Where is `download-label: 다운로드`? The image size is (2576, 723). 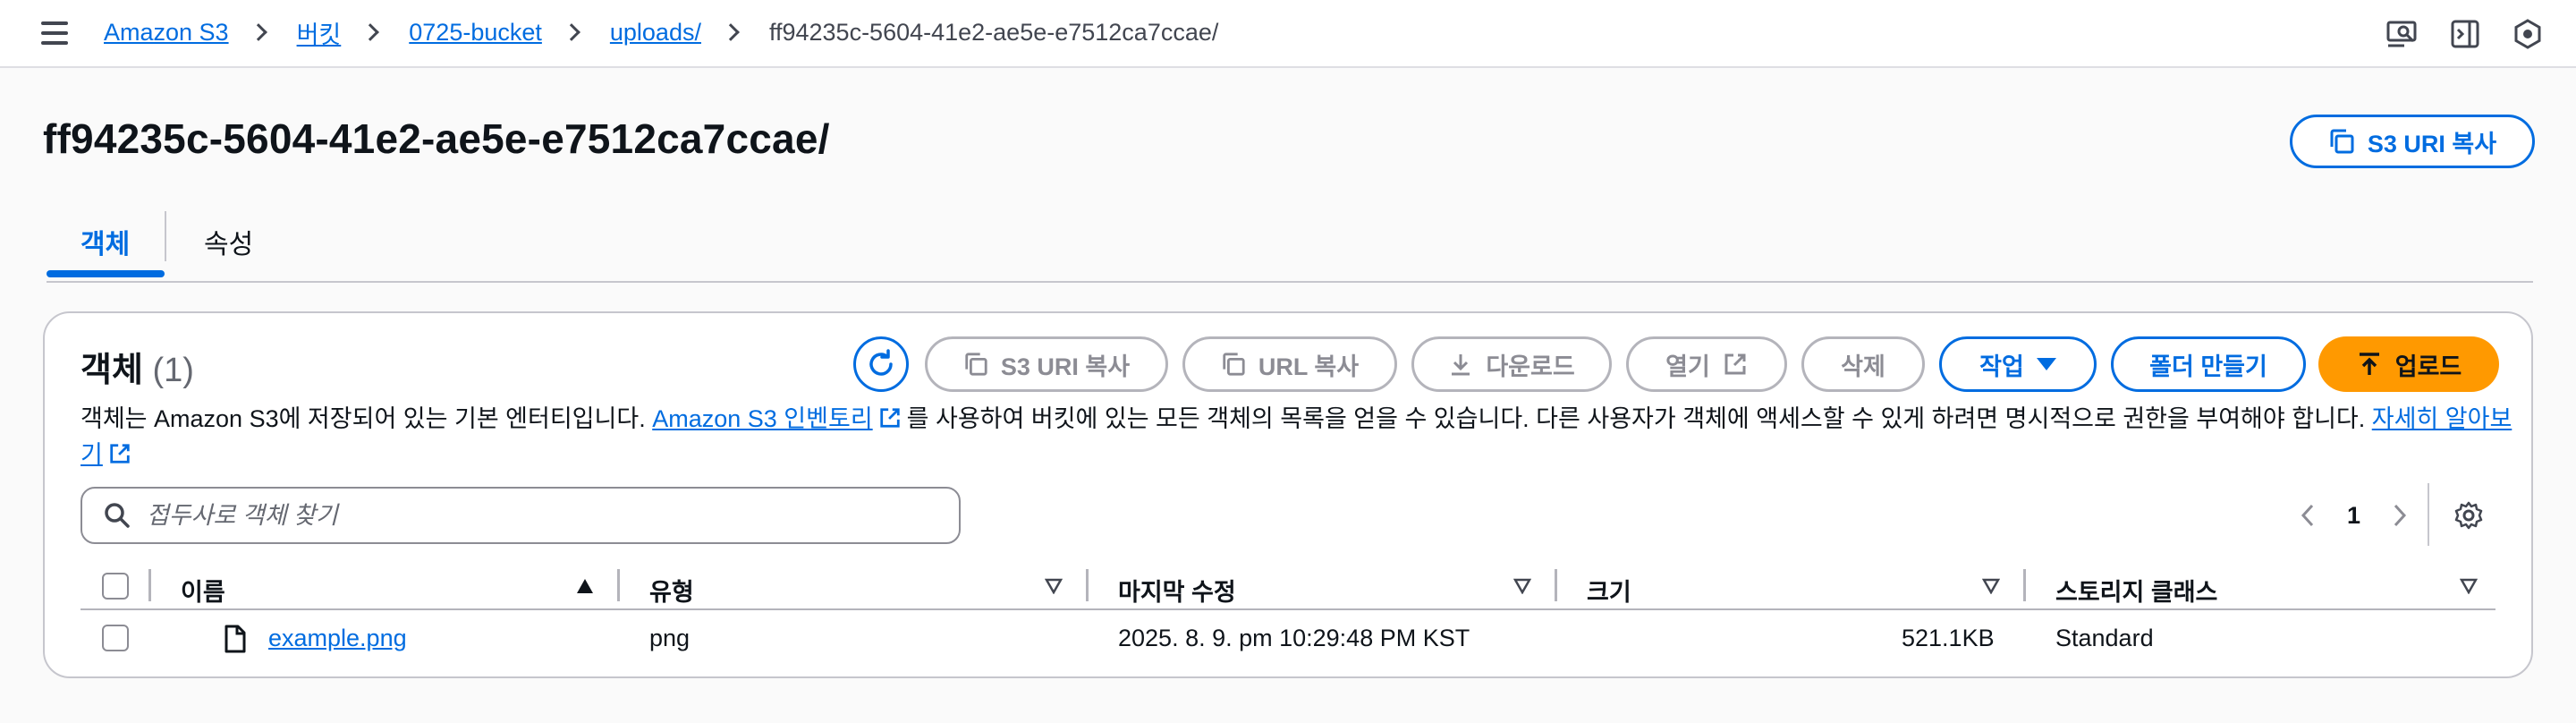
download-label: 다운로드 is located at coordinates (1530, 366).